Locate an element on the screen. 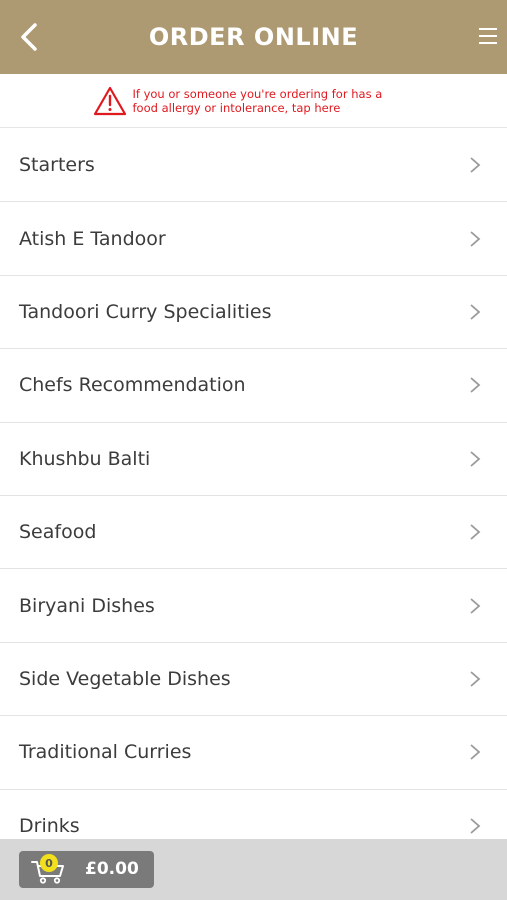 The height and width of the screenshot is (900, 507). category-label: Starters is located at coordinates (57, 165).